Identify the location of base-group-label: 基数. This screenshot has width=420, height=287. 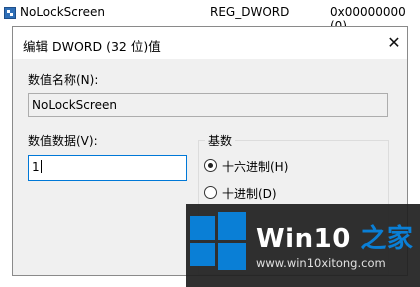
(220, 140).